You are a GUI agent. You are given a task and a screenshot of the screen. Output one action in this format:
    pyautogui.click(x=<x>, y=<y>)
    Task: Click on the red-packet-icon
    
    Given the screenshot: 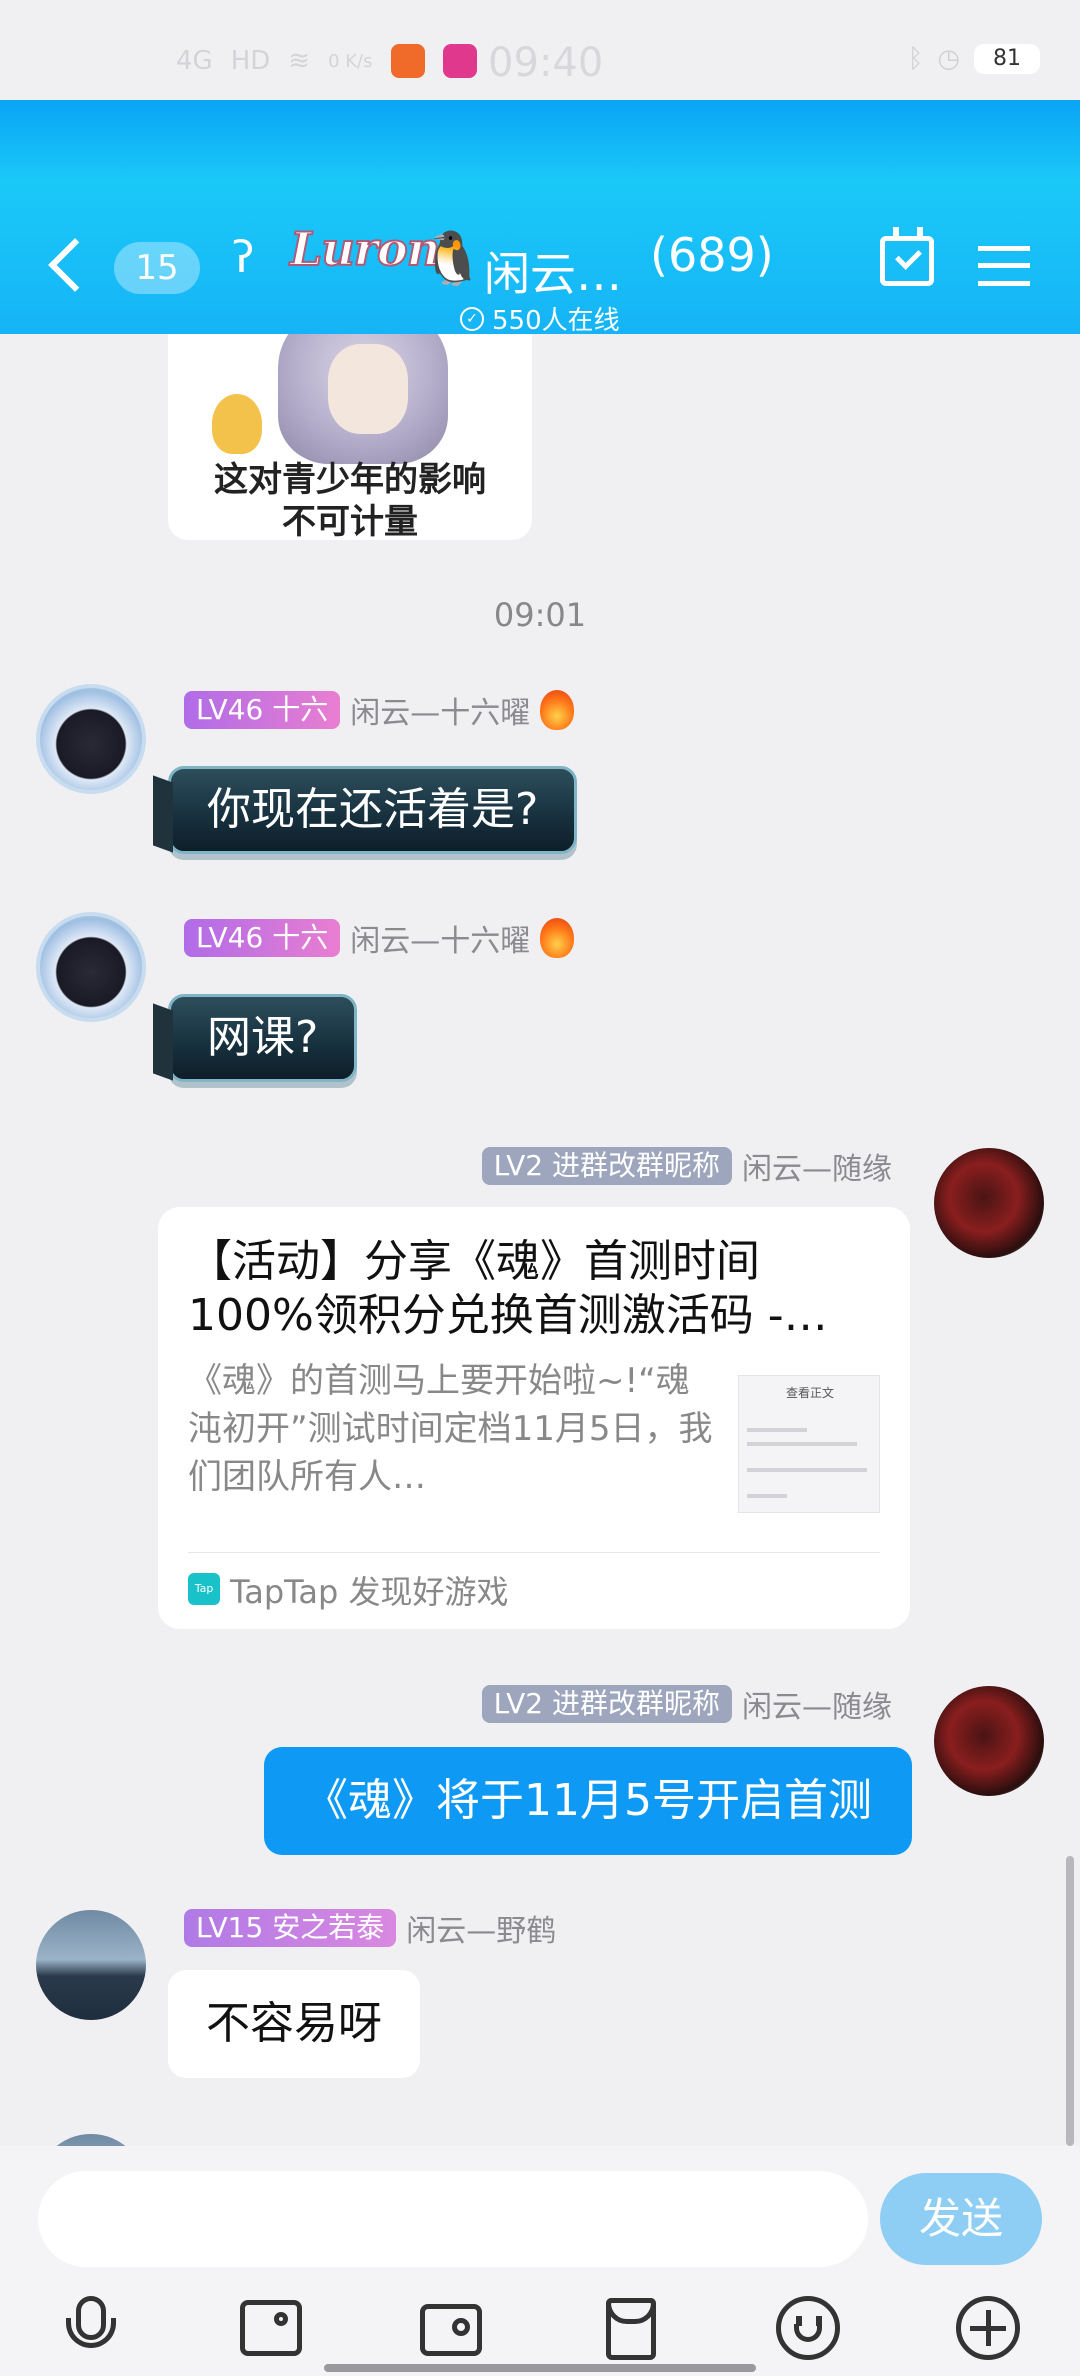 What is the action you would take?
    pyautogui.click(x=631, y=2329)
    